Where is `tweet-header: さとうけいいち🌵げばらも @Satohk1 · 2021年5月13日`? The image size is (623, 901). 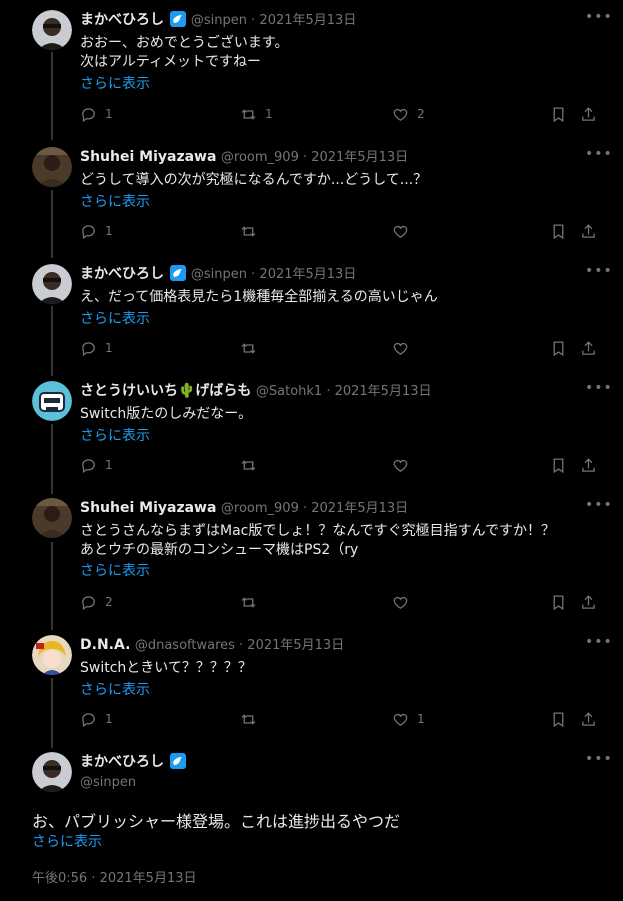
tweet-header: さとうけいいち🌵げばらも @Satohk1 · 2021年5月13日 is located at coordinates (256, 391).